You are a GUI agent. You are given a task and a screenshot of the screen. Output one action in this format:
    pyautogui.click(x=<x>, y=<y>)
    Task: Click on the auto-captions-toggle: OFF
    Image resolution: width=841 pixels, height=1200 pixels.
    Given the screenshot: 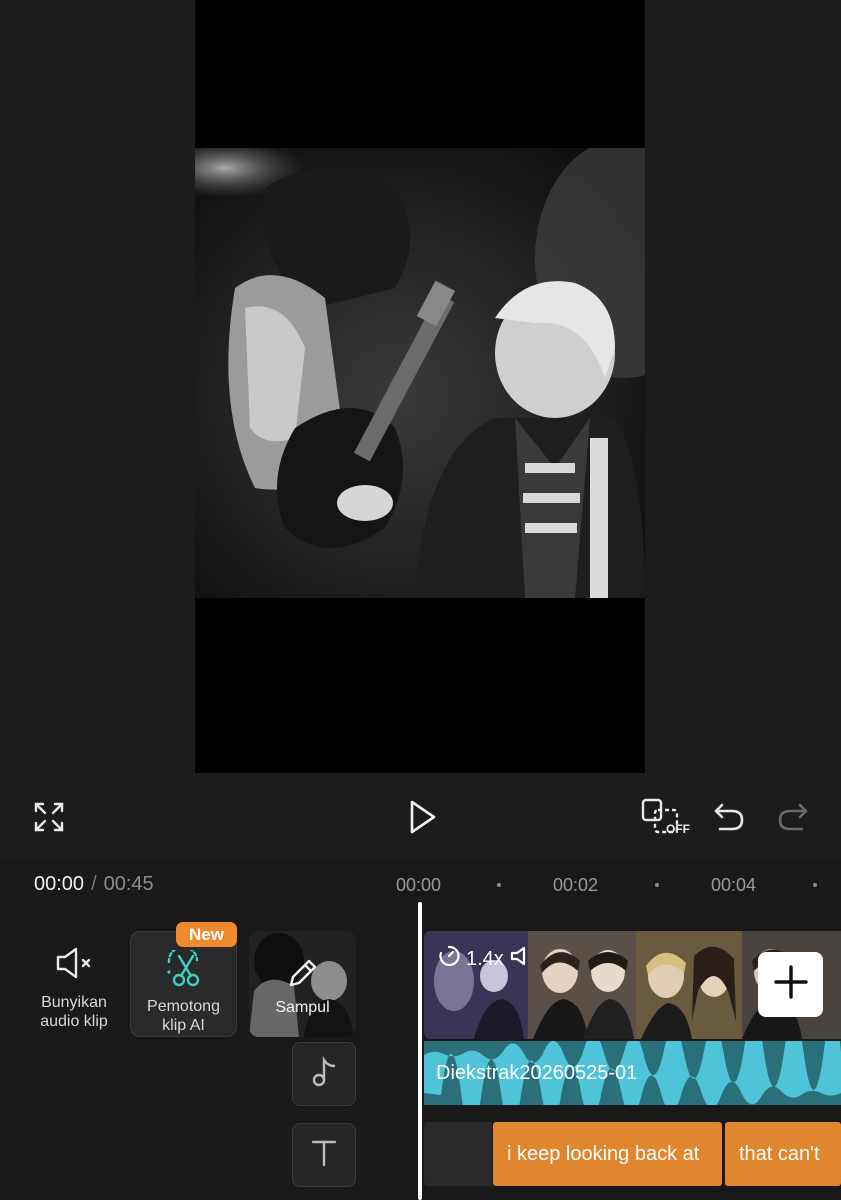 What is the action you would take?
    pyautogui.click(x=665, y=818)
    